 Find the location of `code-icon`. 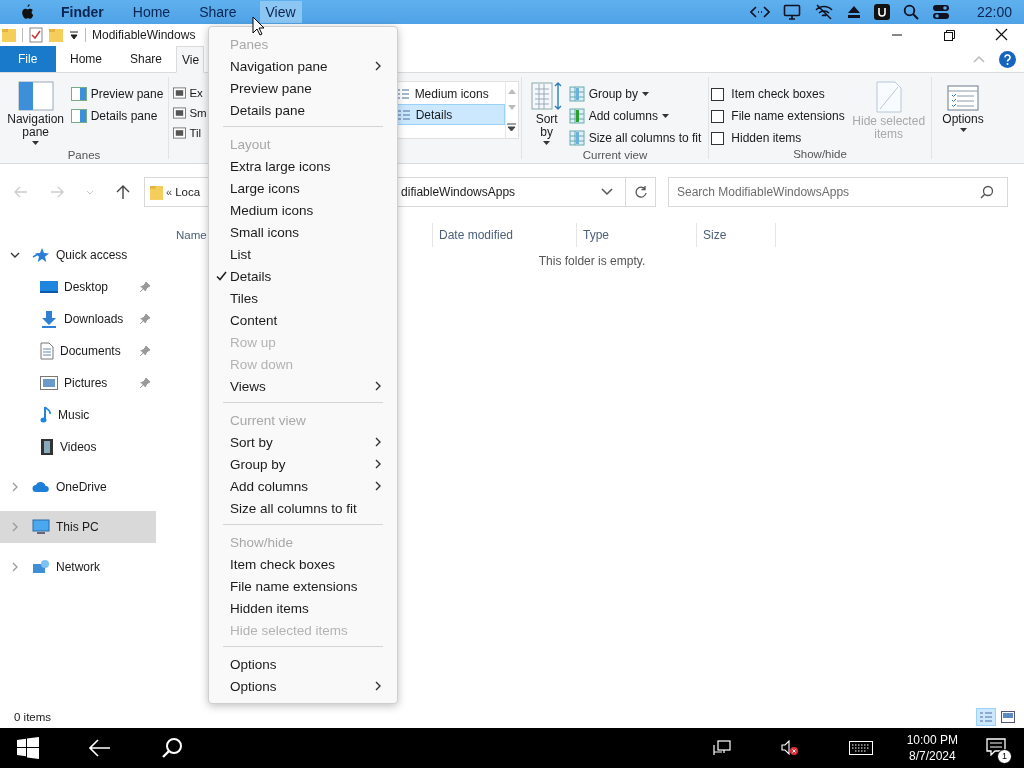

code-icon is located at coordinates (759, 12).